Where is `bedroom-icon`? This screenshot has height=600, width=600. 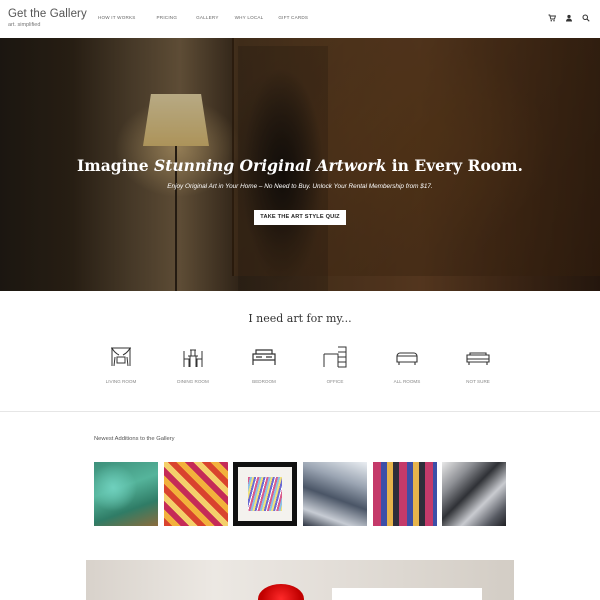
bedroom-icon is located at coordinates (264, 357).